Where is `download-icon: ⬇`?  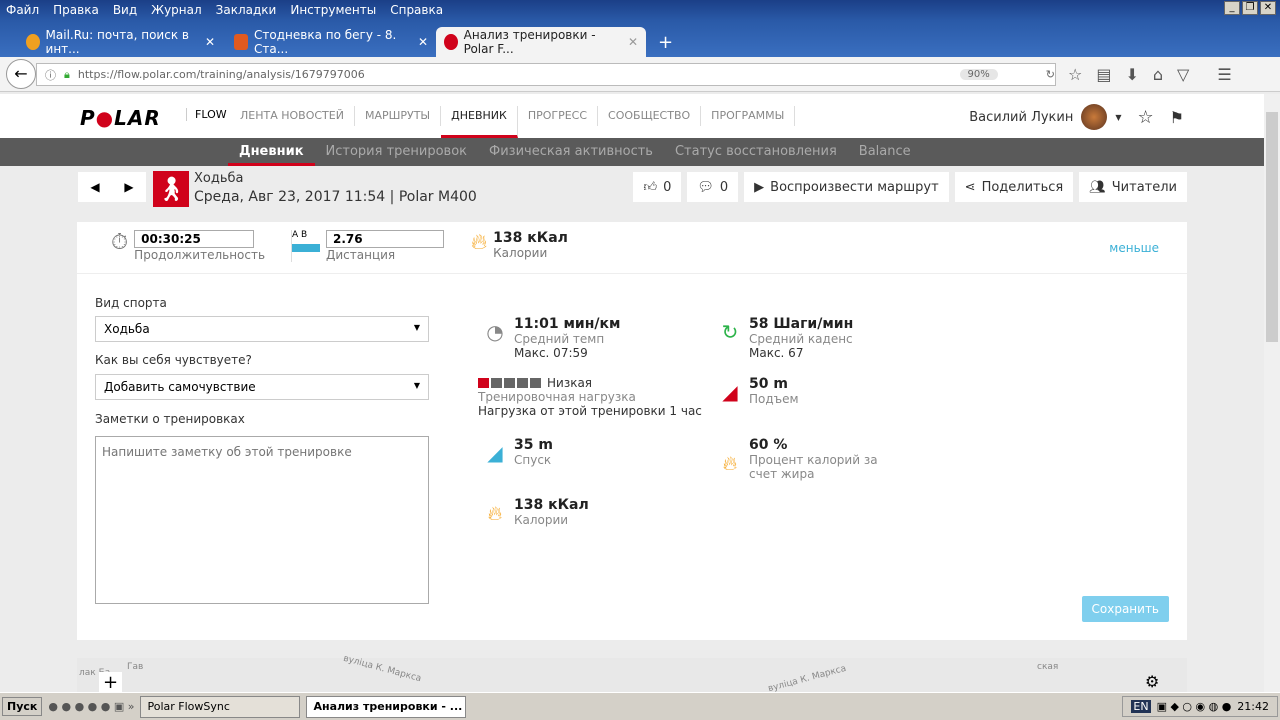 download-icon: ⬇ is located at coordinates (1131, 74).